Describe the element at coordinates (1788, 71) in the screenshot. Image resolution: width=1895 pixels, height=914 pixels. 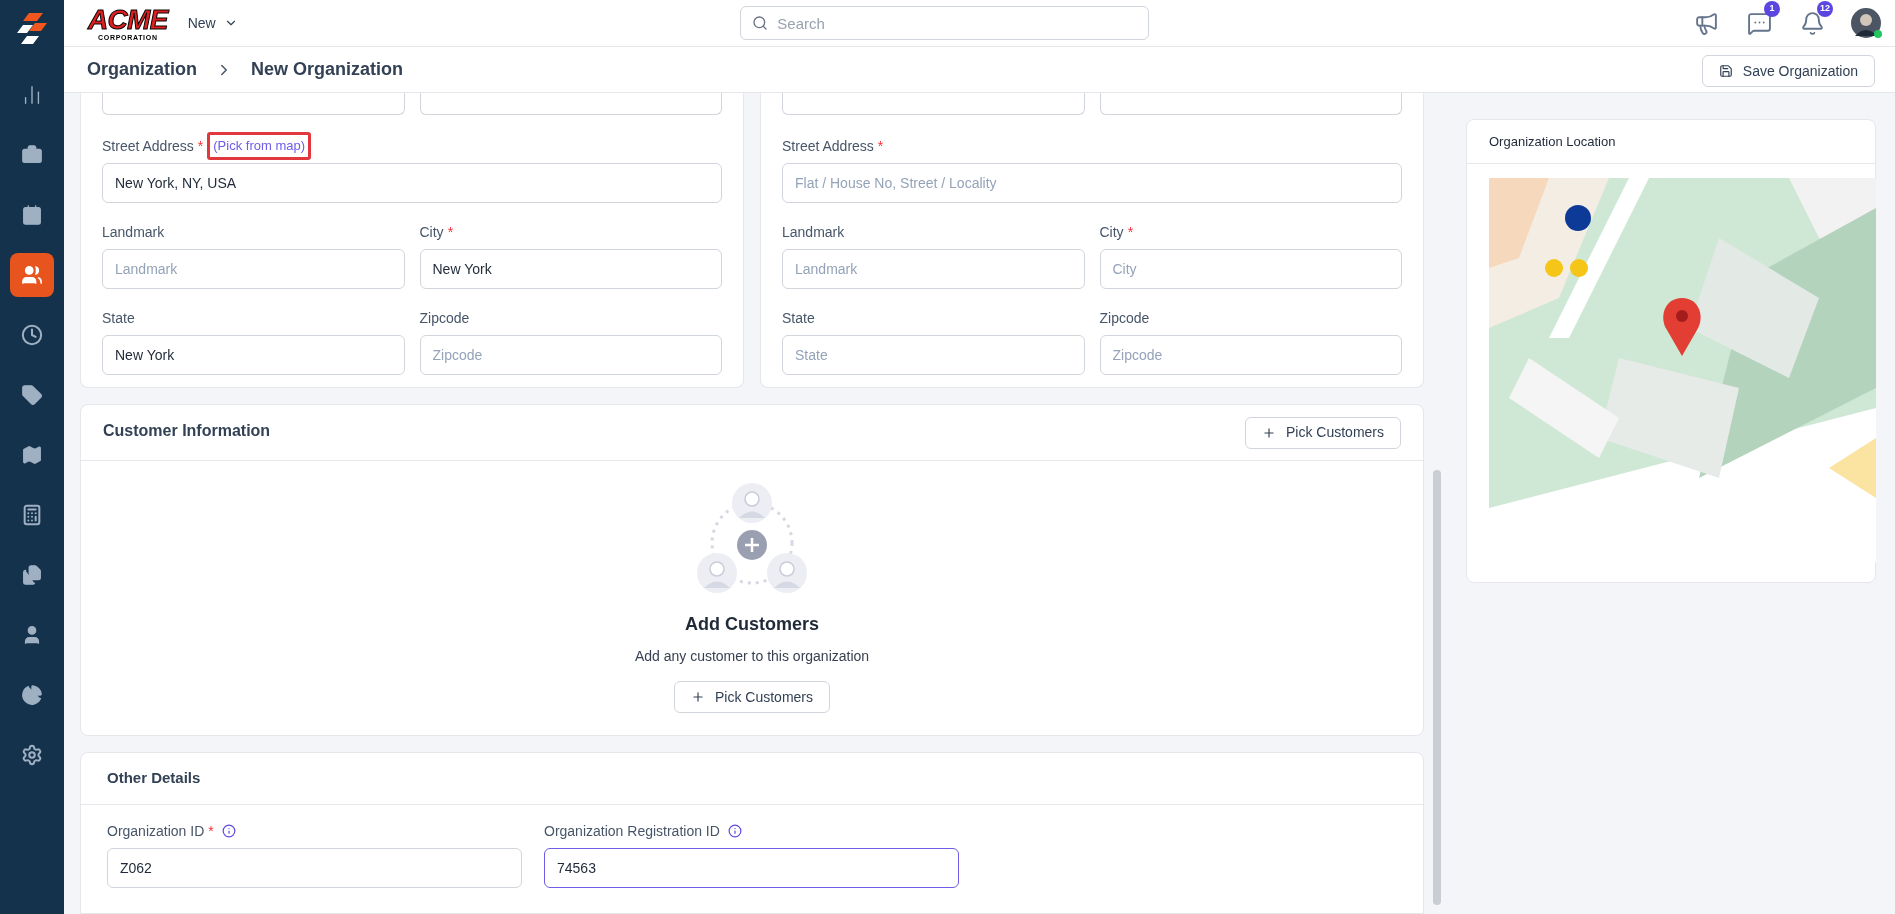
I see `save-organization-button: Save Organization` at that location.